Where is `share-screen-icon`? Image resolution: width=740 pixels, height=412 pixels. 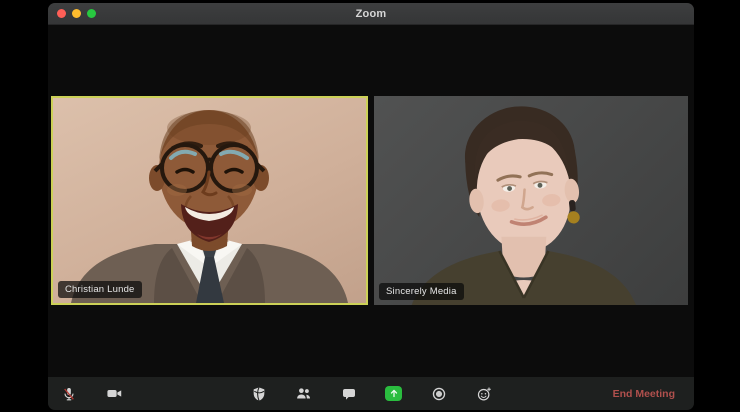 share-screen-icon is located at coordinates (393, 393).